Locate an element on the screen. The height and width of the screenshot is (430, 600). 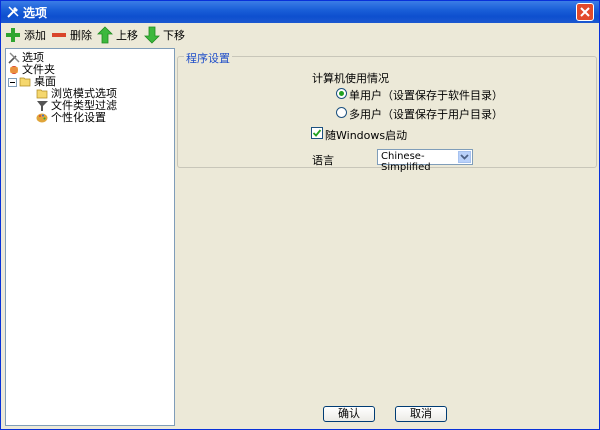
palette-icon is located at coordinates (42, 118).